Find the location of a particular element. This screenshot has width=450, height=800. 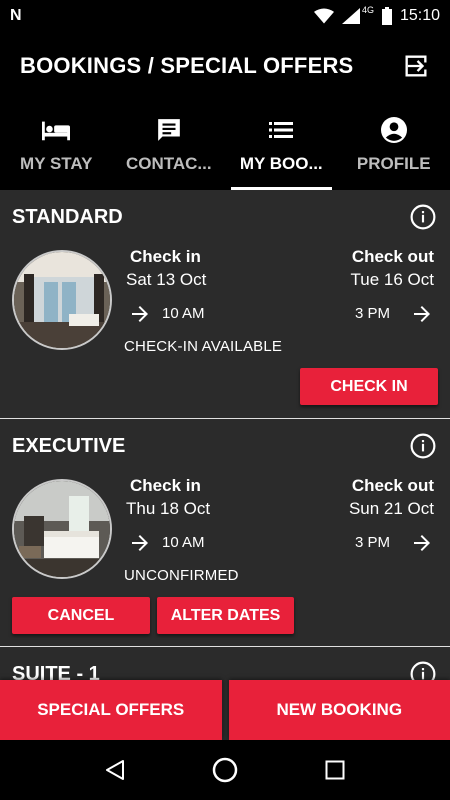

back-icon is located at coordinates (115, 770).